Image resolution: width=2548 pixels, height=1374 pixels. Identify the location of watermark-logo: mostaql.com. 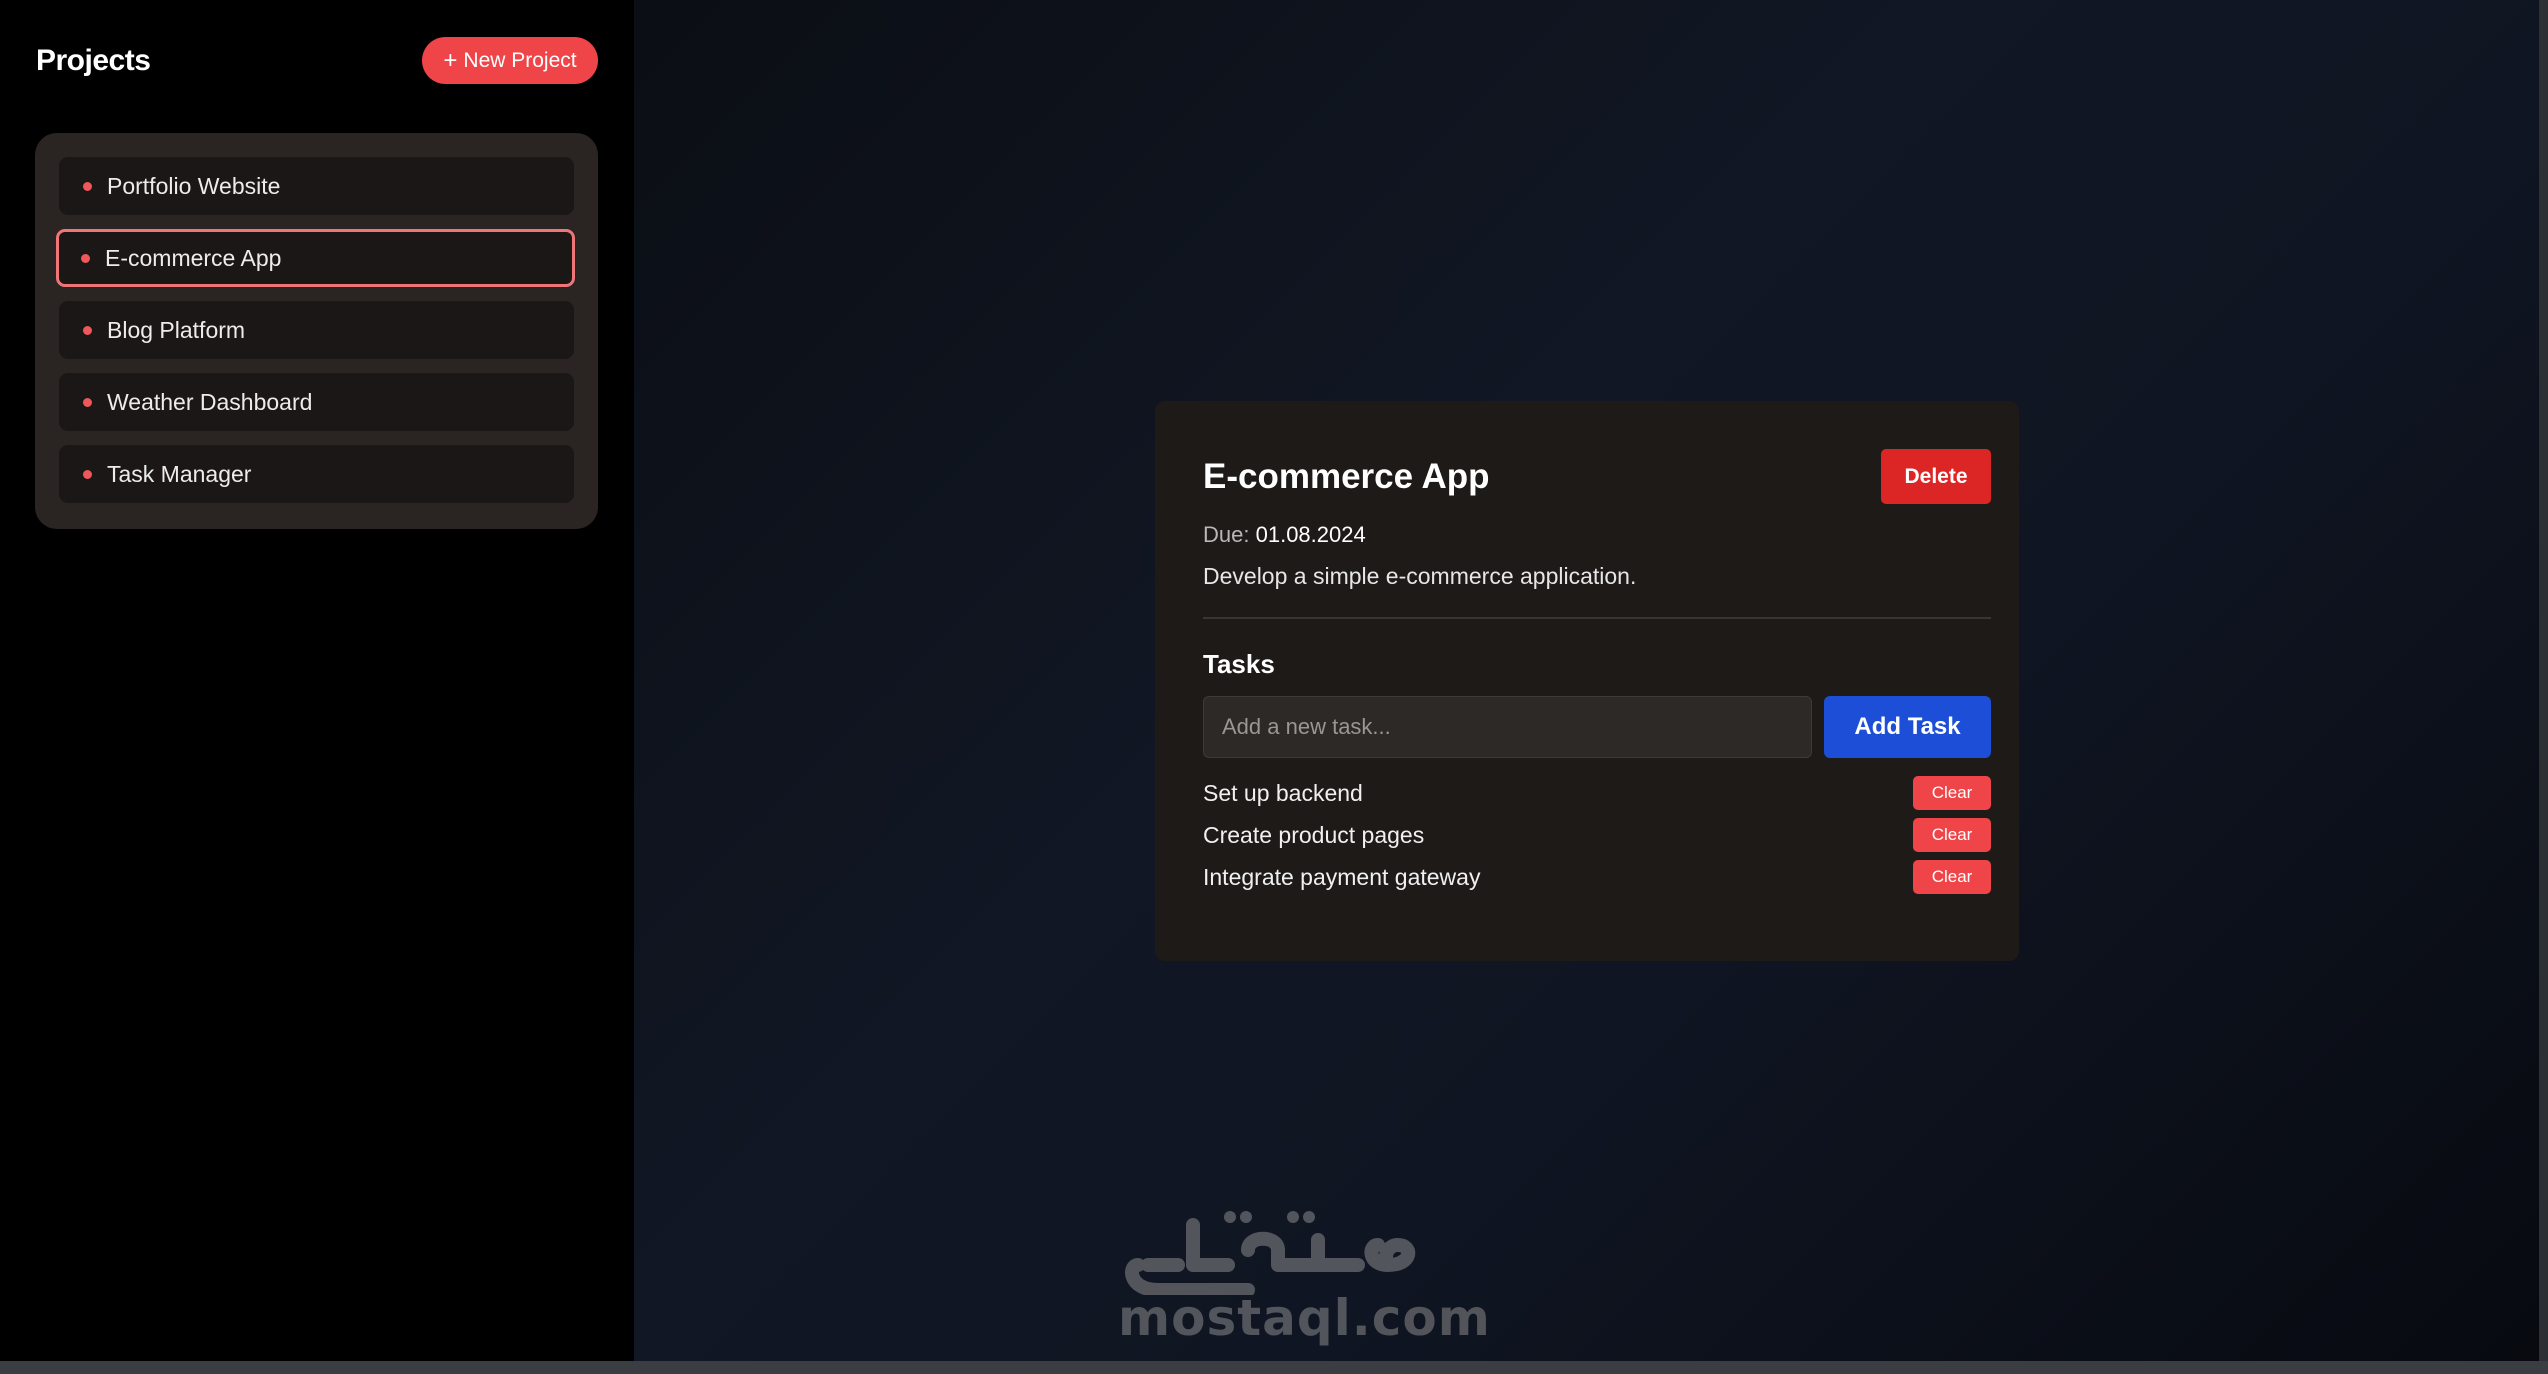
(1304, 1271).